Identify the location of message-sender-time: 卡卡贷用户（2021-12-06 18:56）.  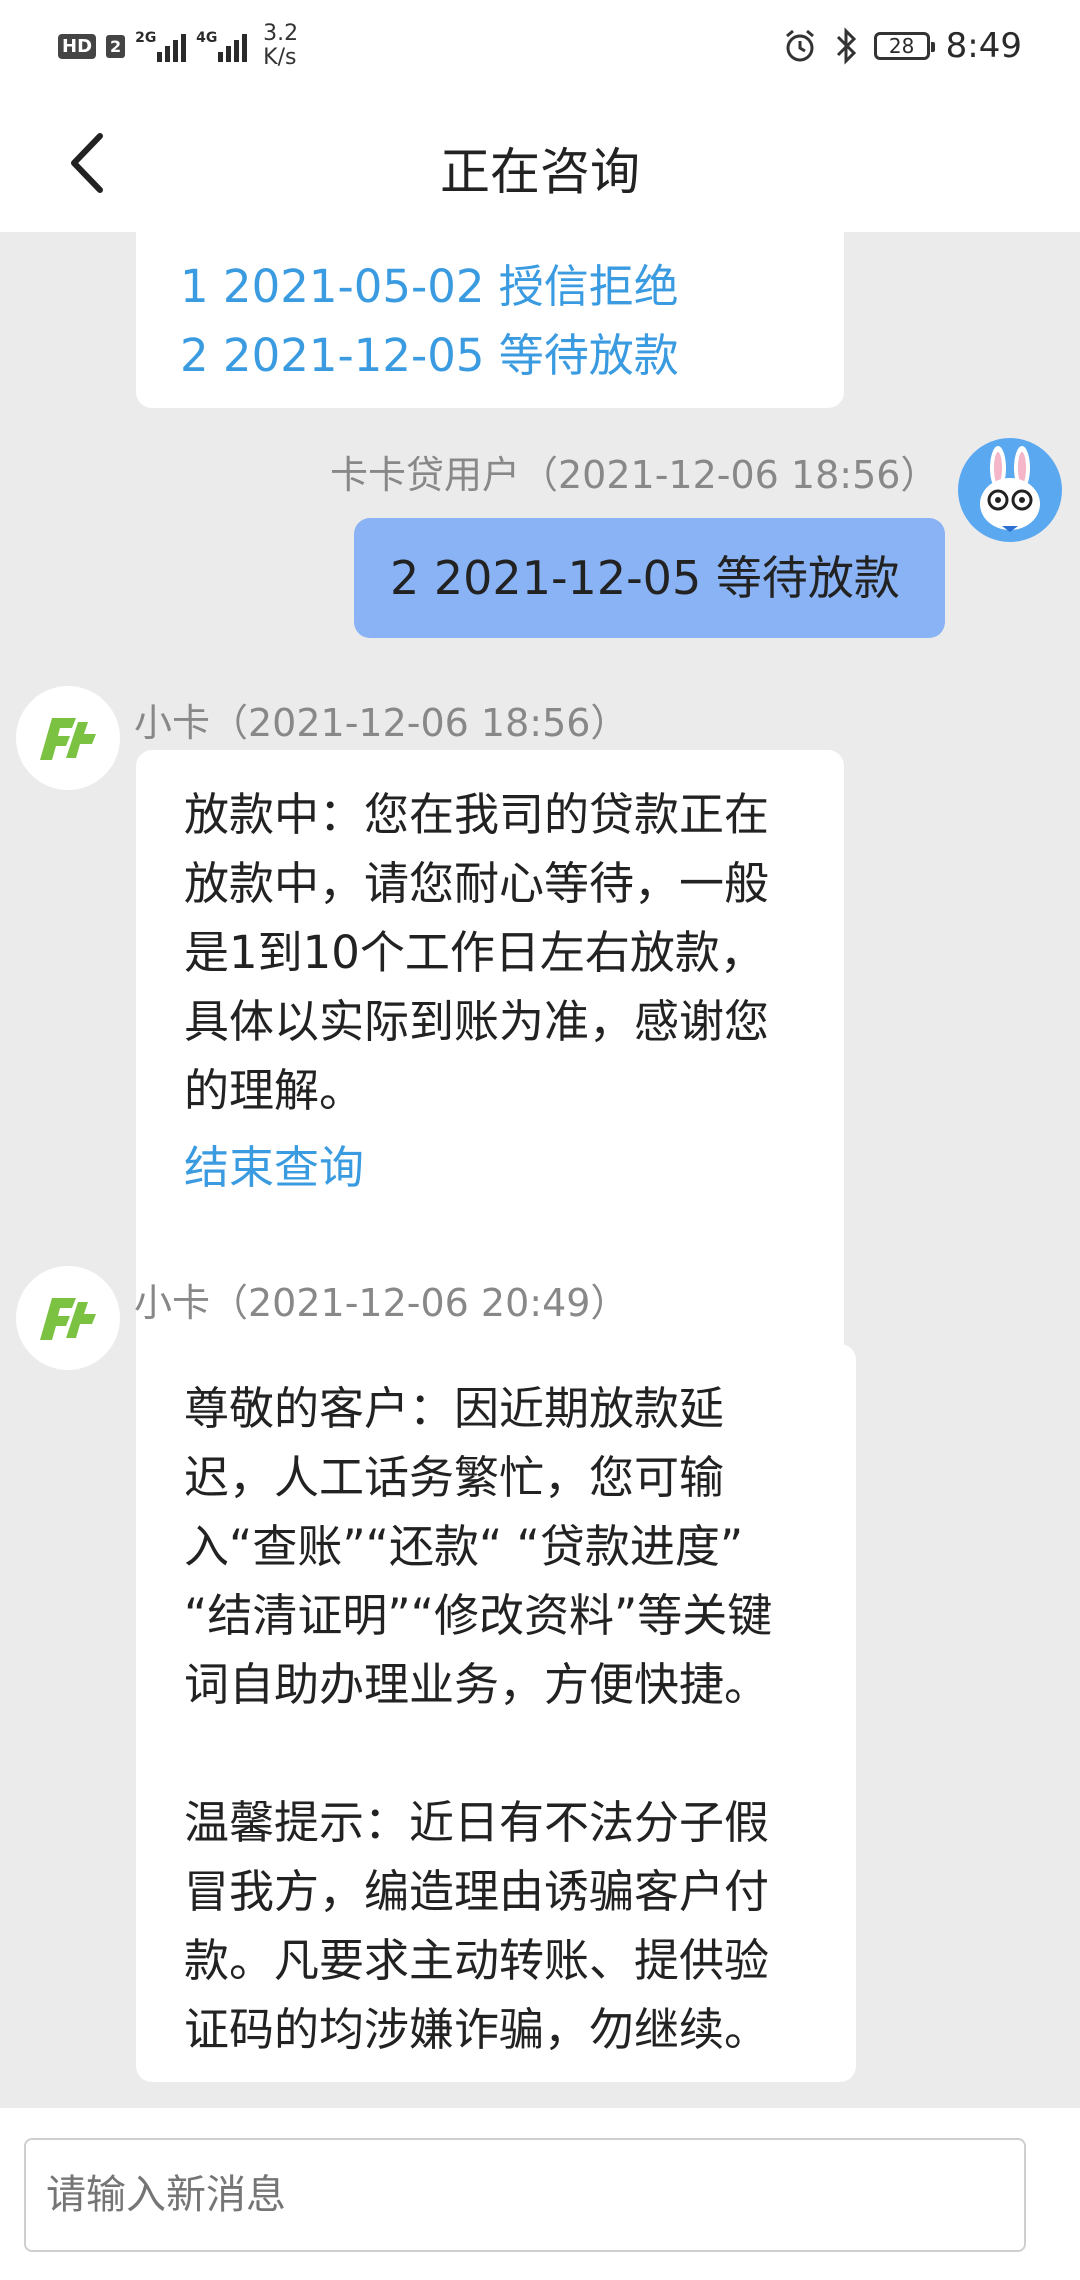
(634, 475).